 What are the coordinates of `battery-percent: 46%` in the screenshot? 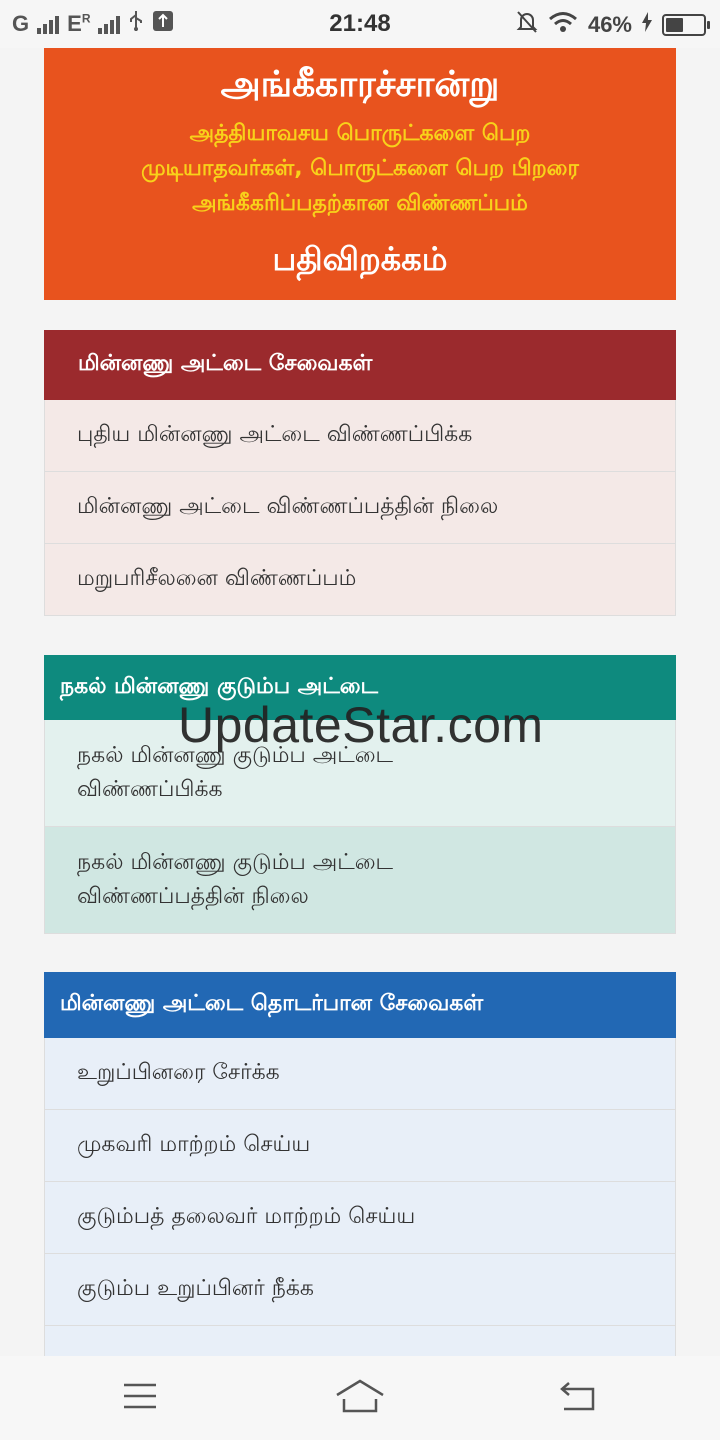 It's located at (609, 24).